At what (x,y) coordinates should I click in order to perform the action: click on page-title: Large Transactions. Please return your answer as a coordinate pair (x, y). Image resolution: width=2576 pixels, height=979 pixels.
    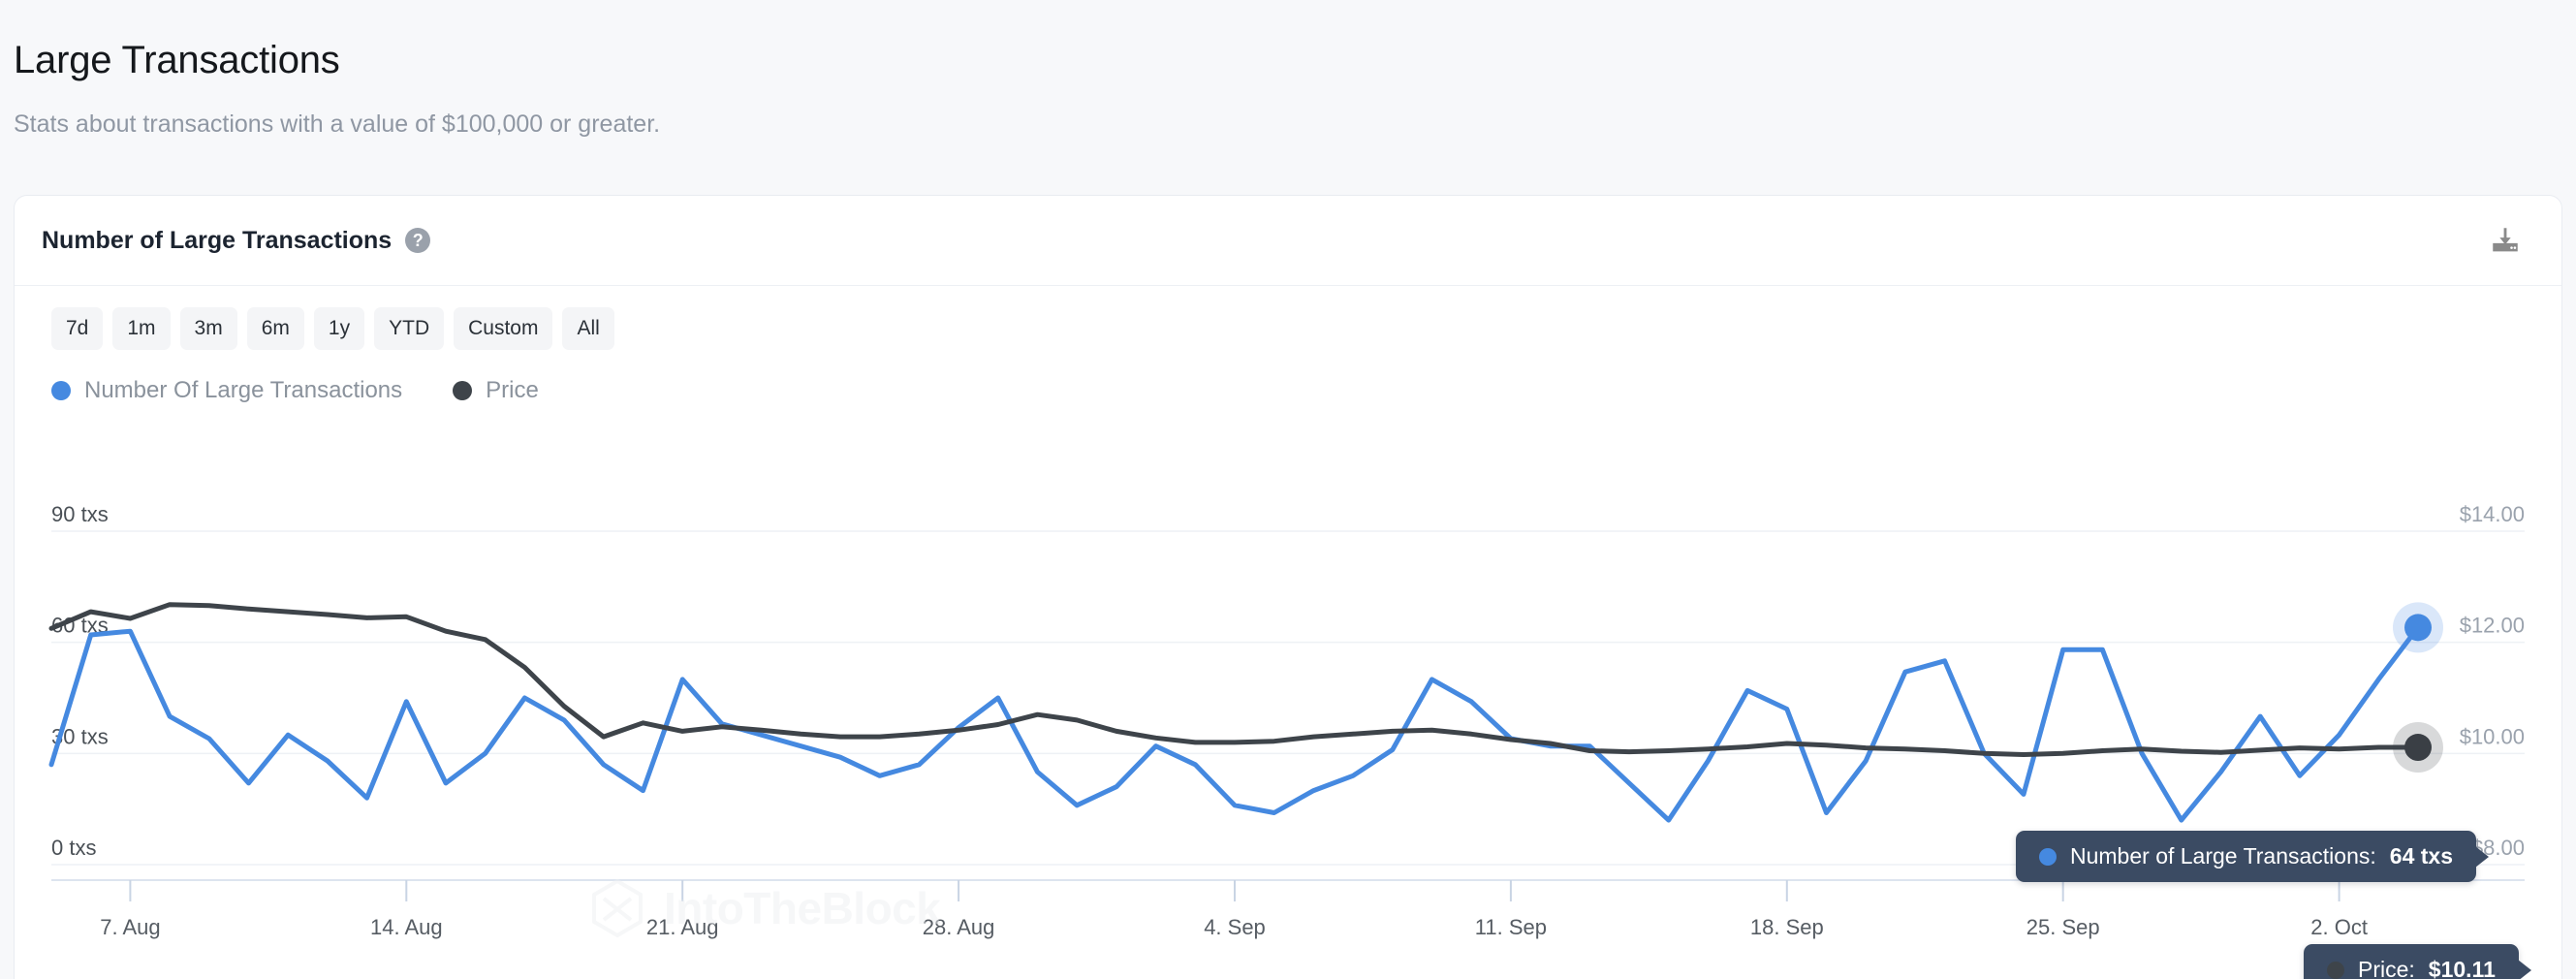
    Looking at the image, I should click on (177, 60).